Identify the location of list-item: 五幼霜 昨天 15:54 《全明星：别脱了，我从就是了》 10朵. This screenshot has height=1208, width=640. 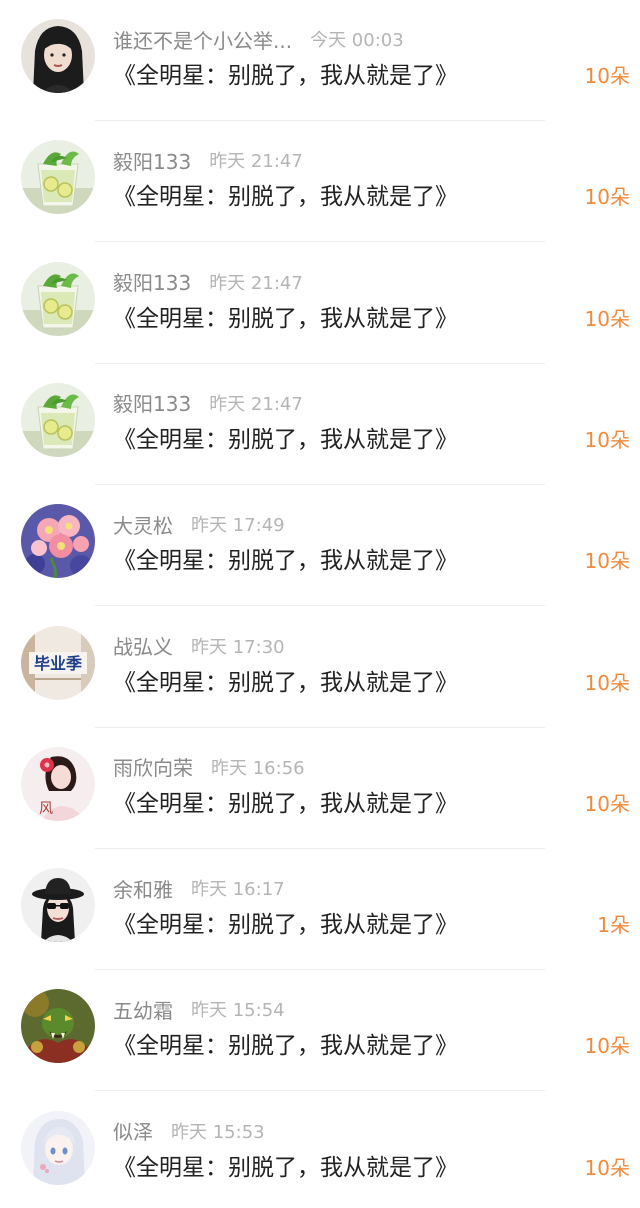
(320, 1031).